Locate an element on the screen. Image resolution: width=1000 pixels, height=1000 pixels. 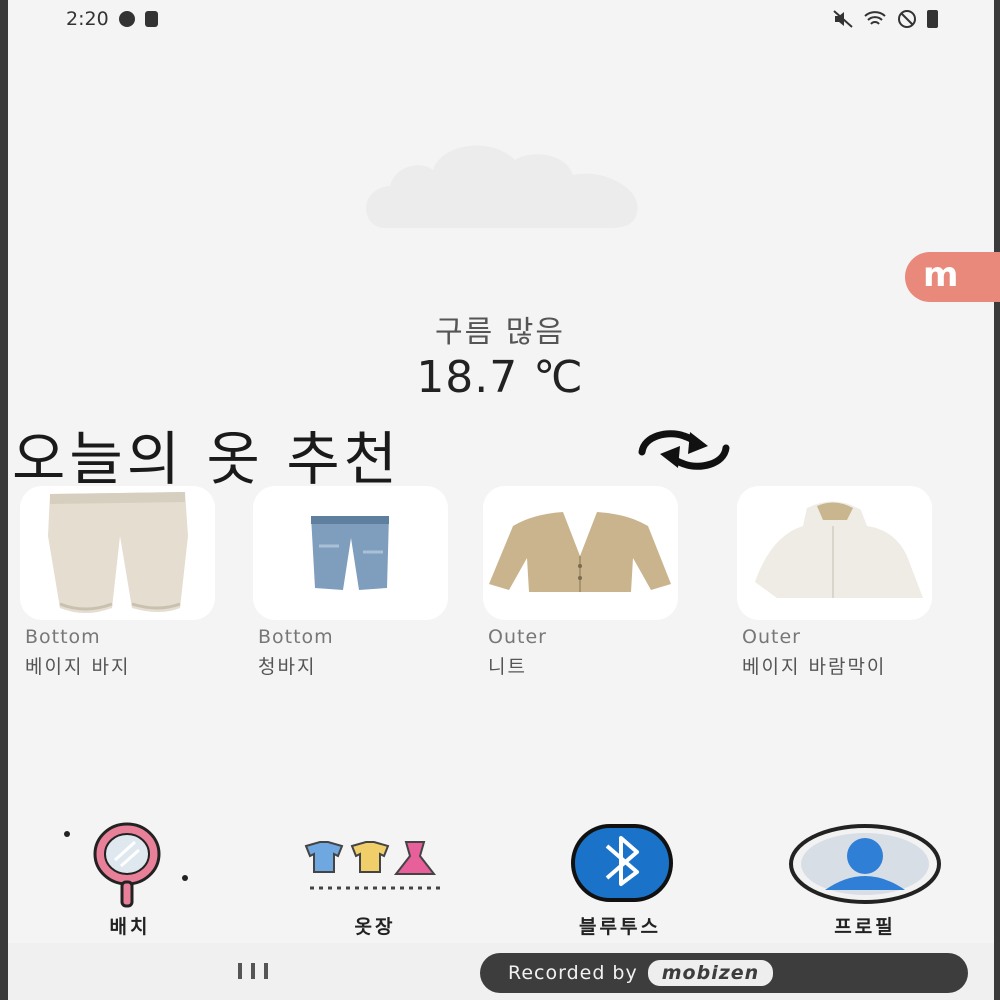
recommendation-title: 오늘의 옷 추천 is located at coordinates (207, 459).